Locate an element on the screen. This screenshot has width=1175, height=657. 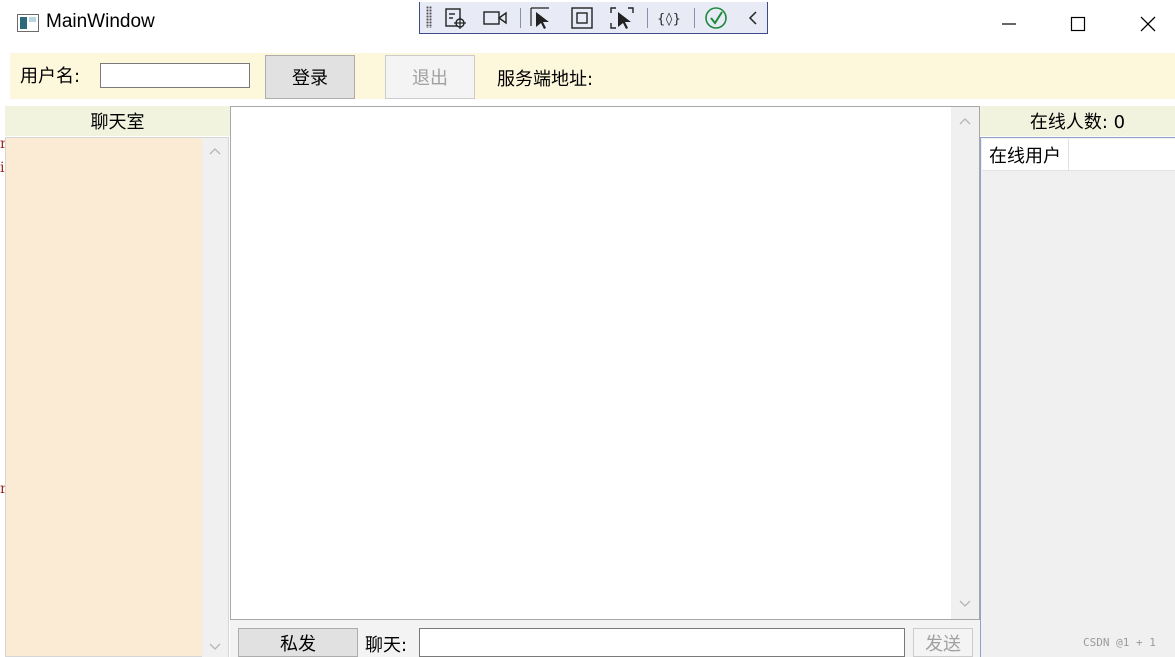
select-cursor-icon is located at coordinates (539, 18).